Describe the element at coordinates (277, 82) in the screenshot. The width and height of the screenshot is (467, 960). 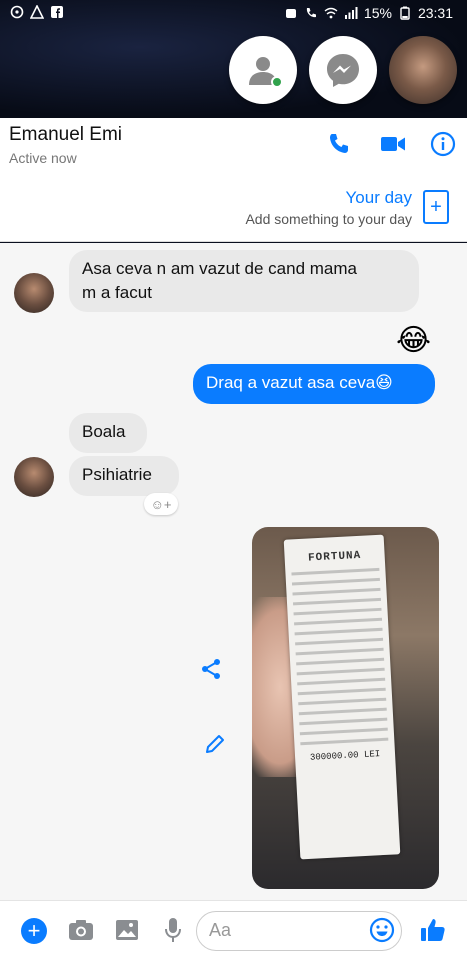
I see `online-indicator` at that location.